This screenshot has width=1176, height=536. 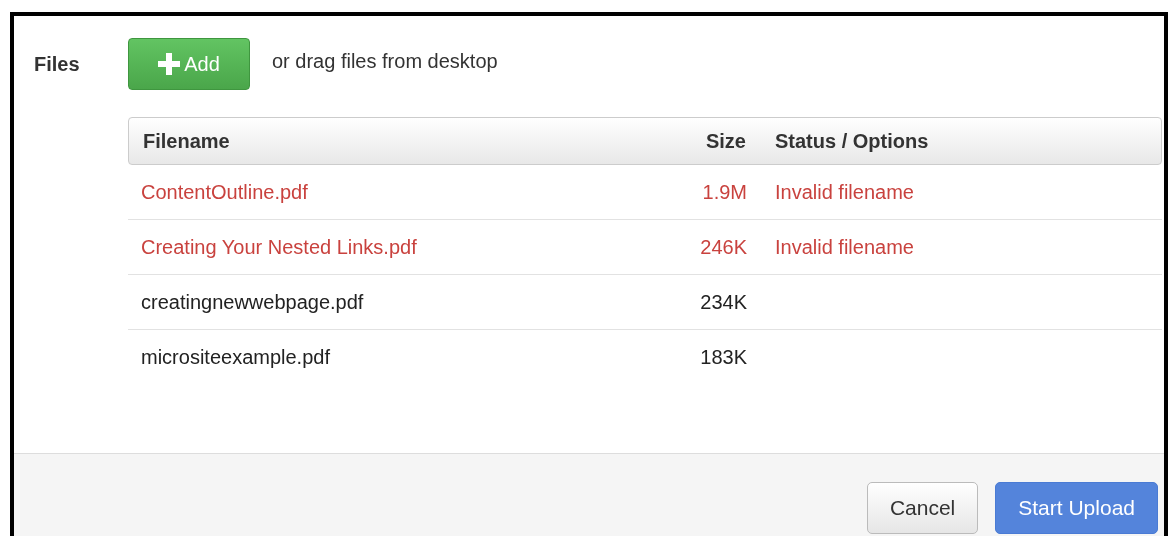 I want to click on drop-hint: or drag files from desktop, so click(x=385, y=61).